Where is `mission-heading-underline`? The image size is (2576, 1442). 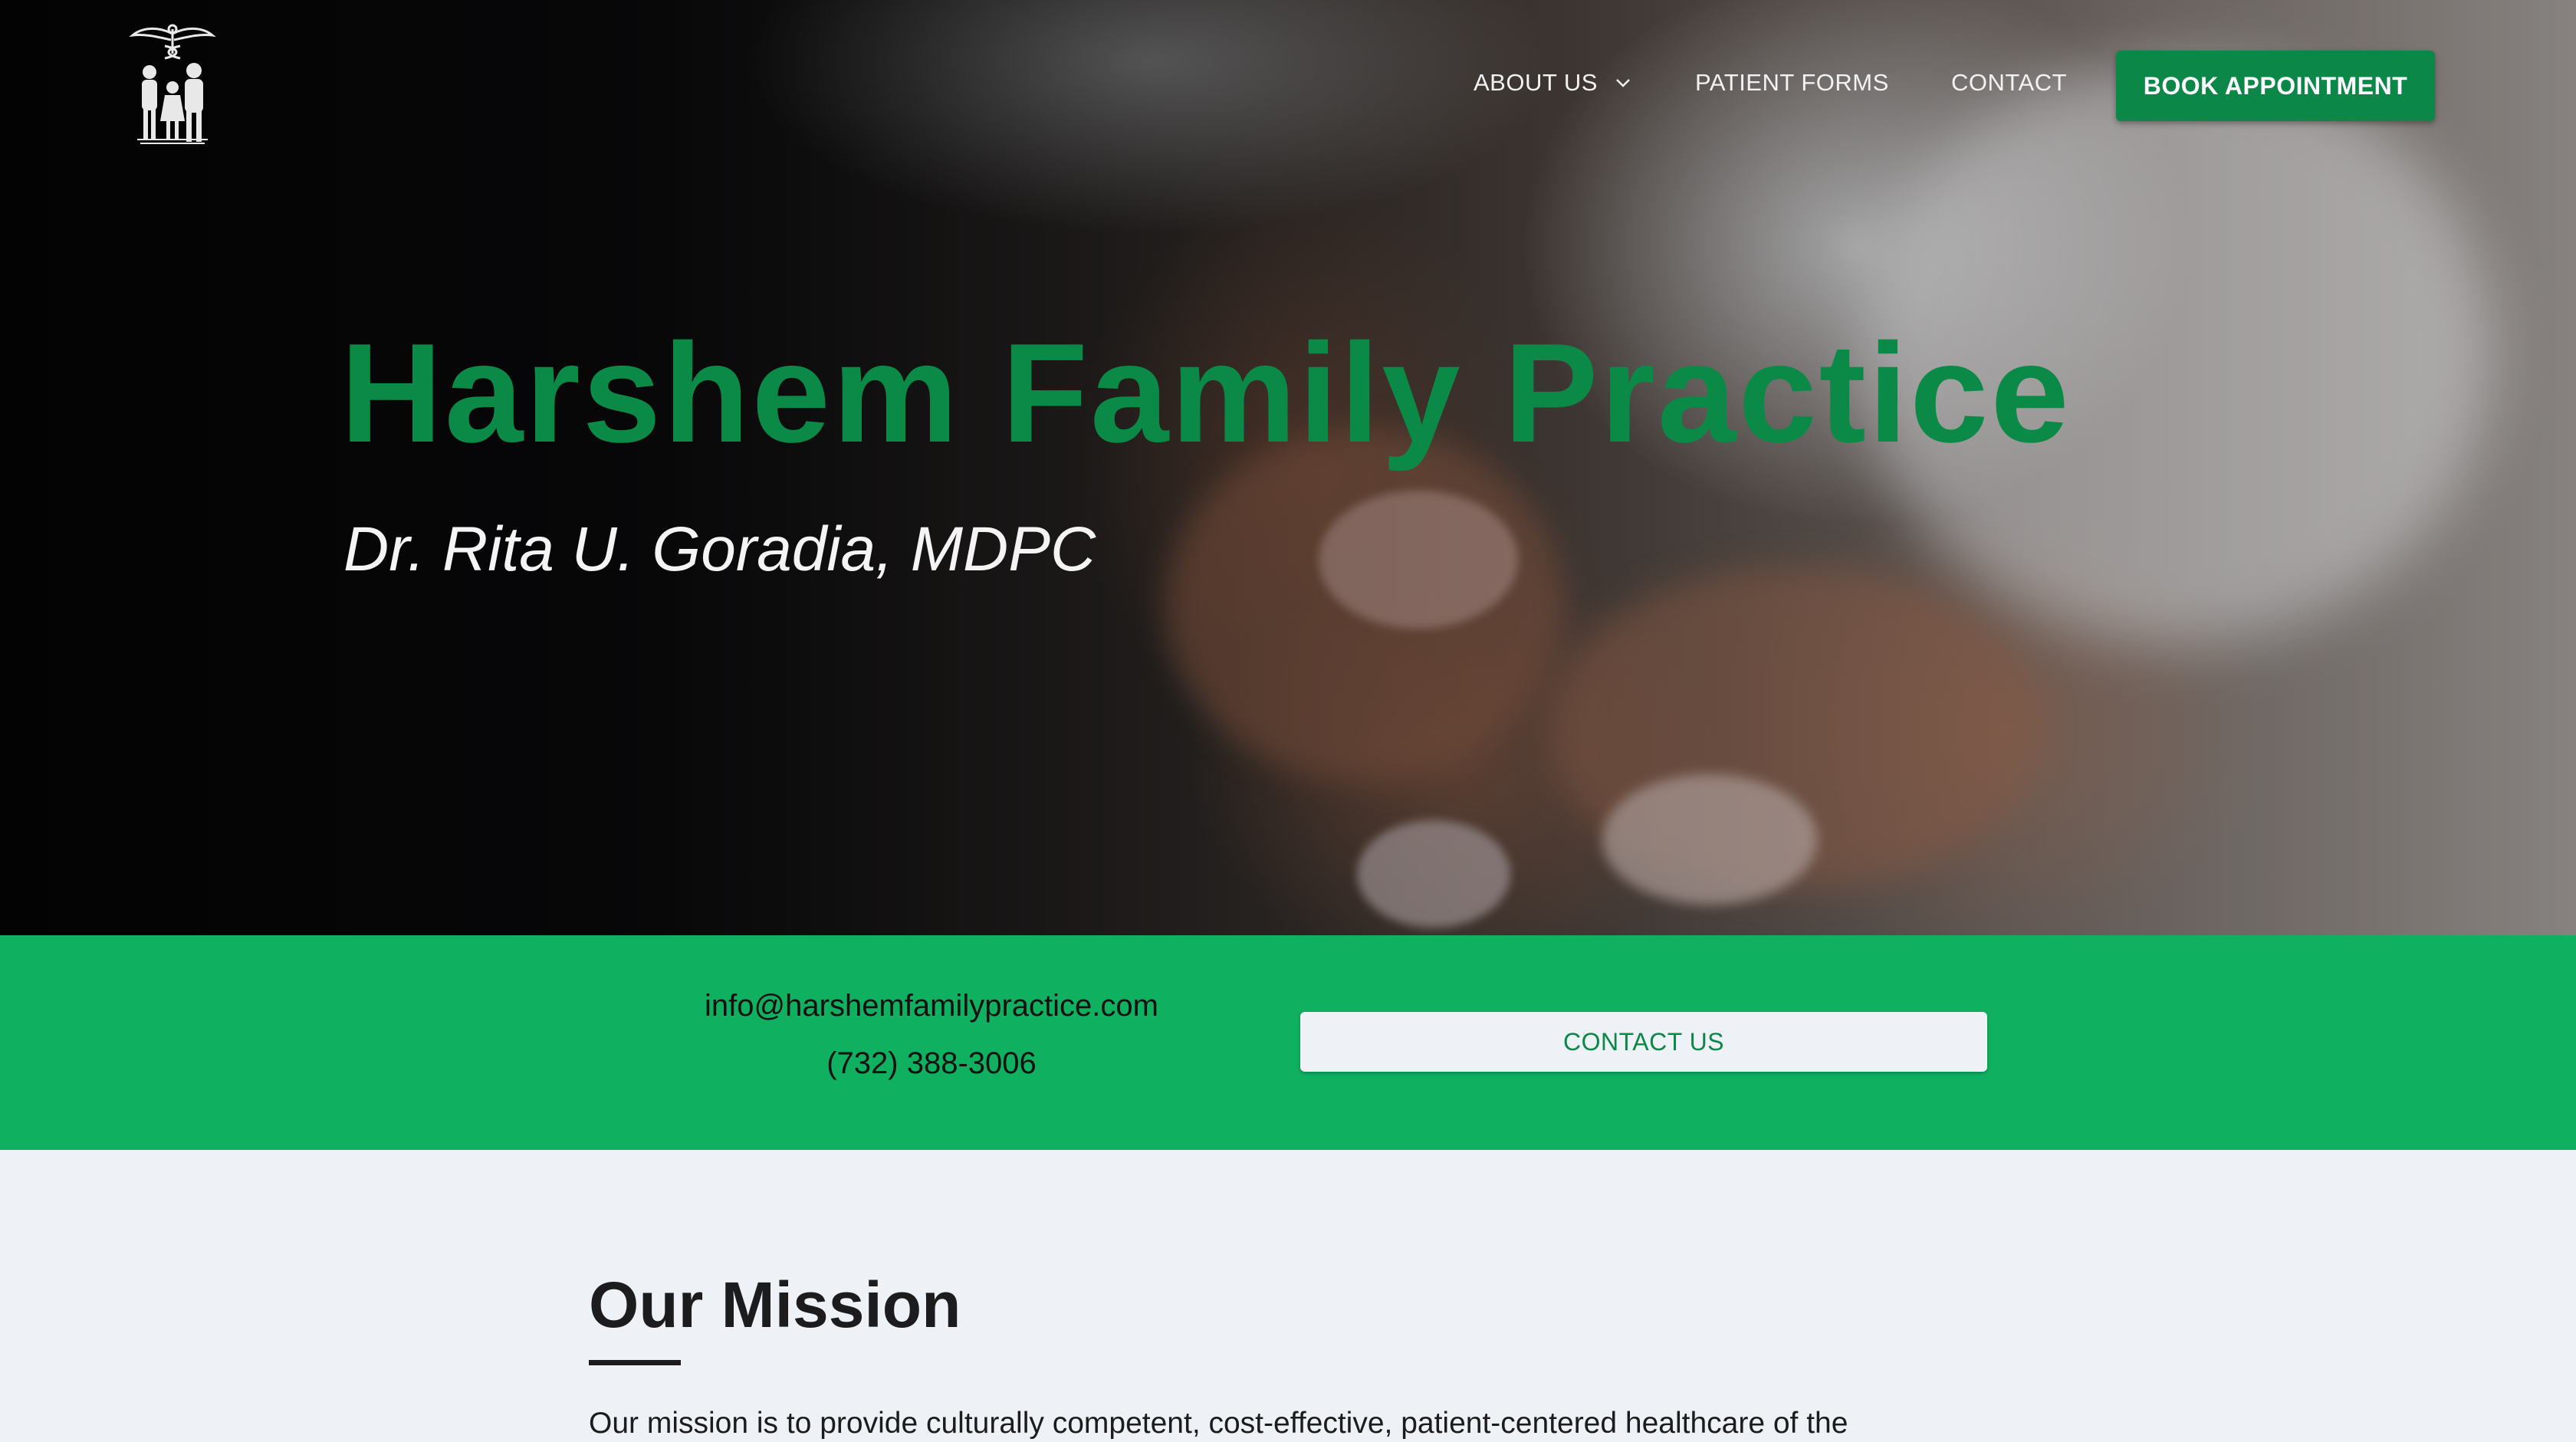
mission-heading-underline is located at coordinates (635, 1362).